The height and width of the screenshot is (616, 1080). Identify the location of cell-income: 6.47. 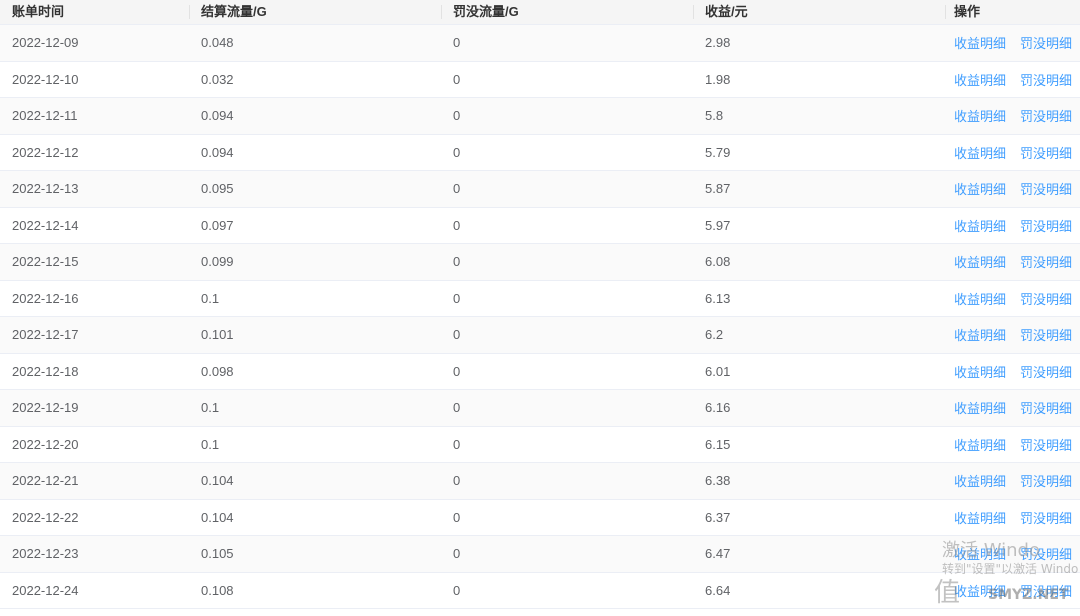
(718, 554).